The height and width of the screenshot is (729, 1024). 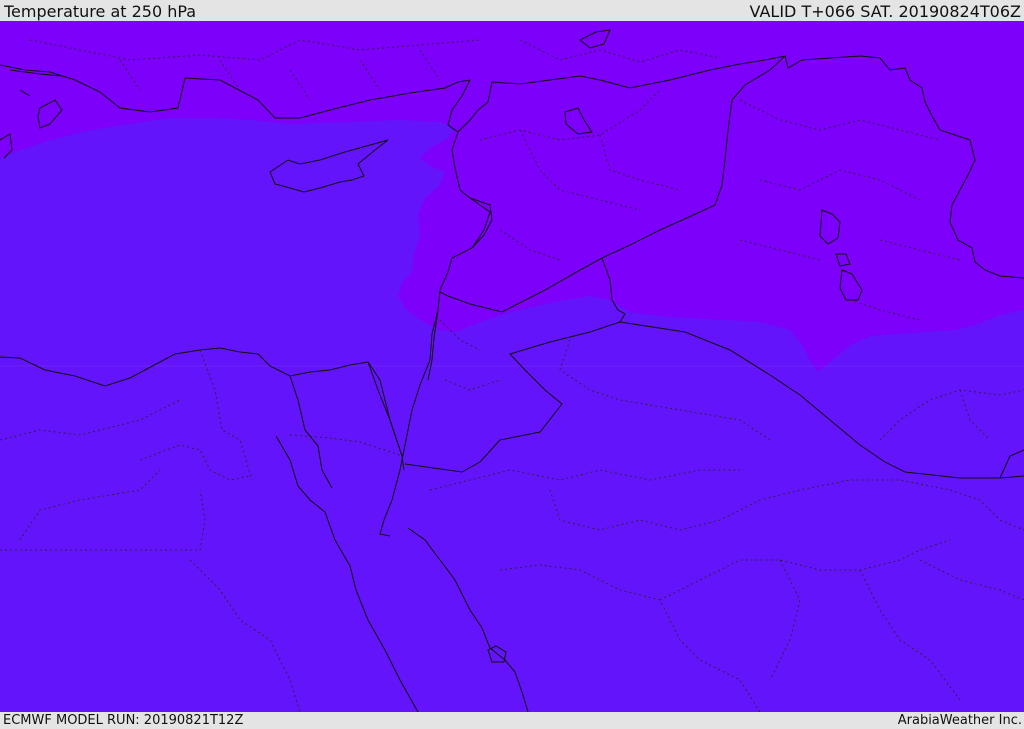 What do you see at coordinates (100, 11) in the screenshot?
I see `map-title: Temperature at 250 hPa` at bounding box center [100, 11].